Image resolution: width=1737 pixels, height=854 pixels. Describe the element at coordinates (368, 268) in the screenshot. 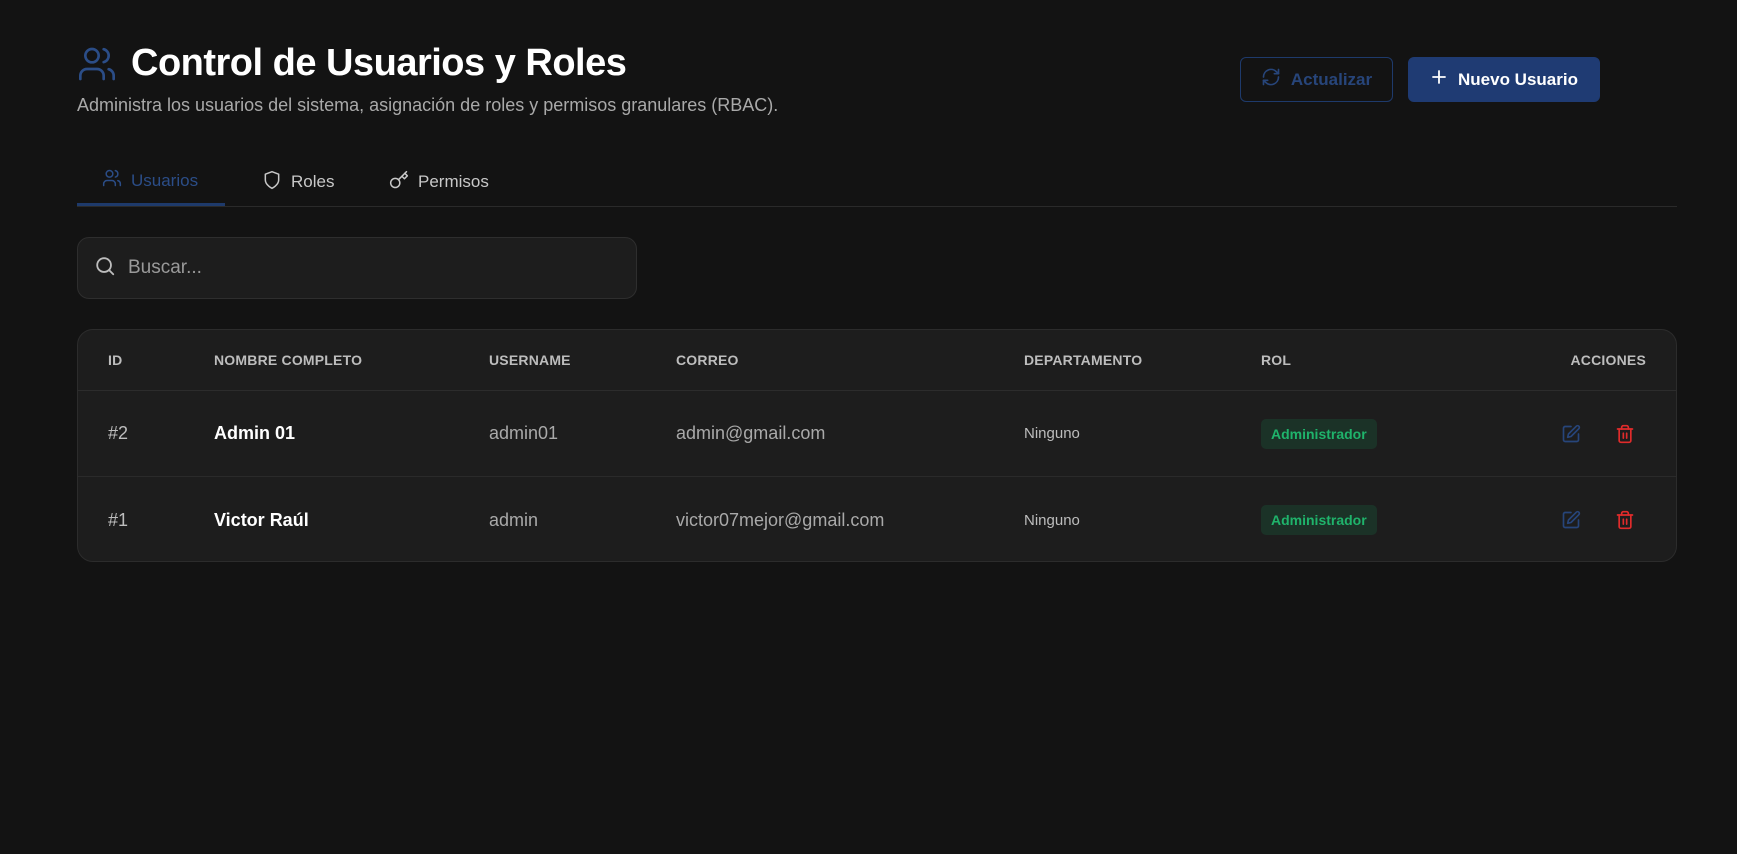

I see `search-input` at that location.